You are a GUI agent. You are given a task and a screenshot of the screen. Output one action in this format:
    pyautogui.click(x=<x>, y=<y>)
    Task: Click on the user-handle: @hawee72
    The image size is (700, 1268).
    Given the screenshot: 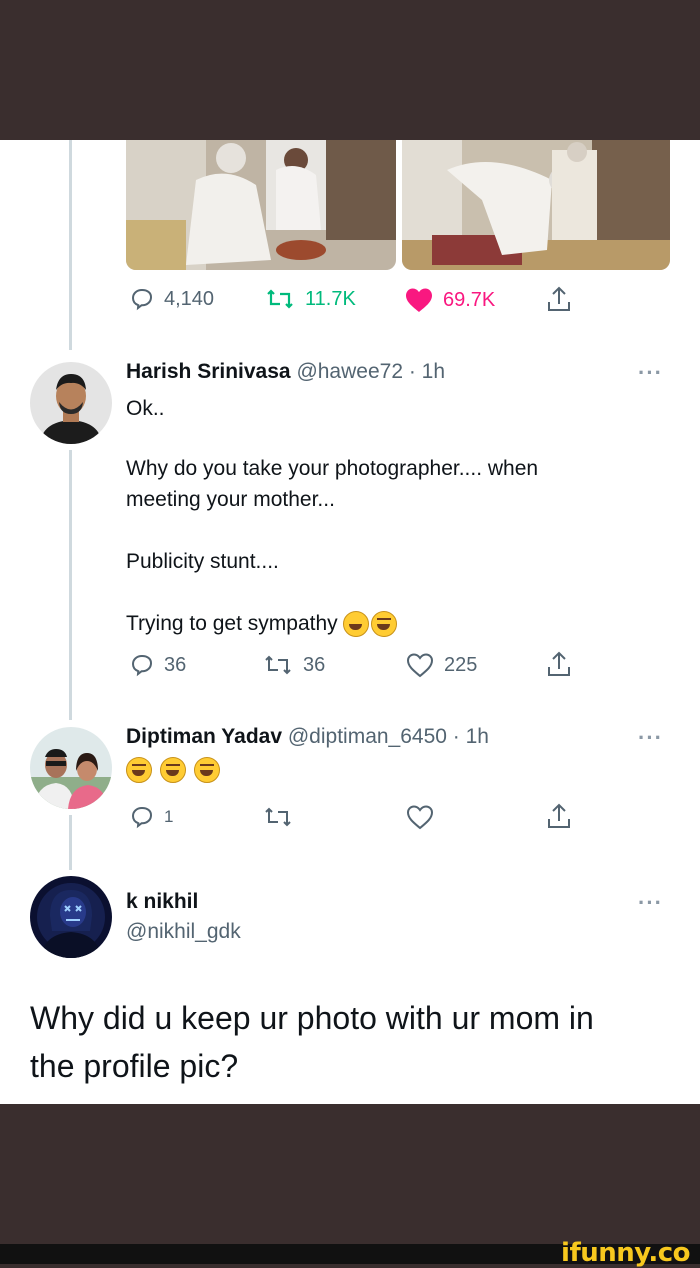 What is the action you would take?
    pyautogui.click(x=349, y=371)
    